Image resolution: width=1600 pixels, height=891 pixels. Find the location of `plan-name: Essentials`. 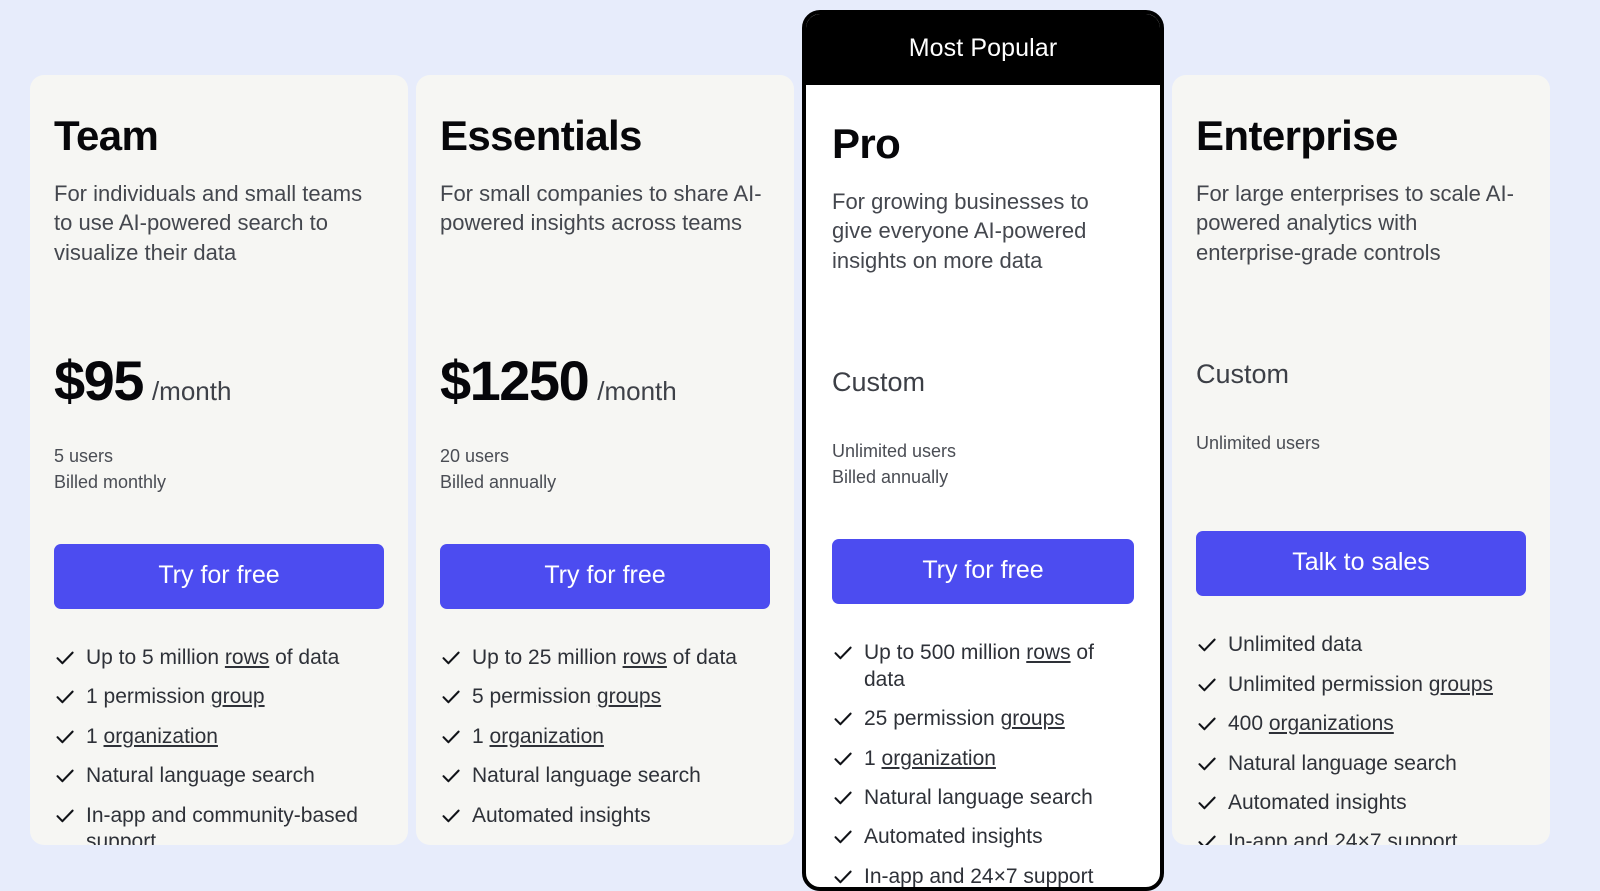

plan-name: Essentials is located at coordinates (541, 135).